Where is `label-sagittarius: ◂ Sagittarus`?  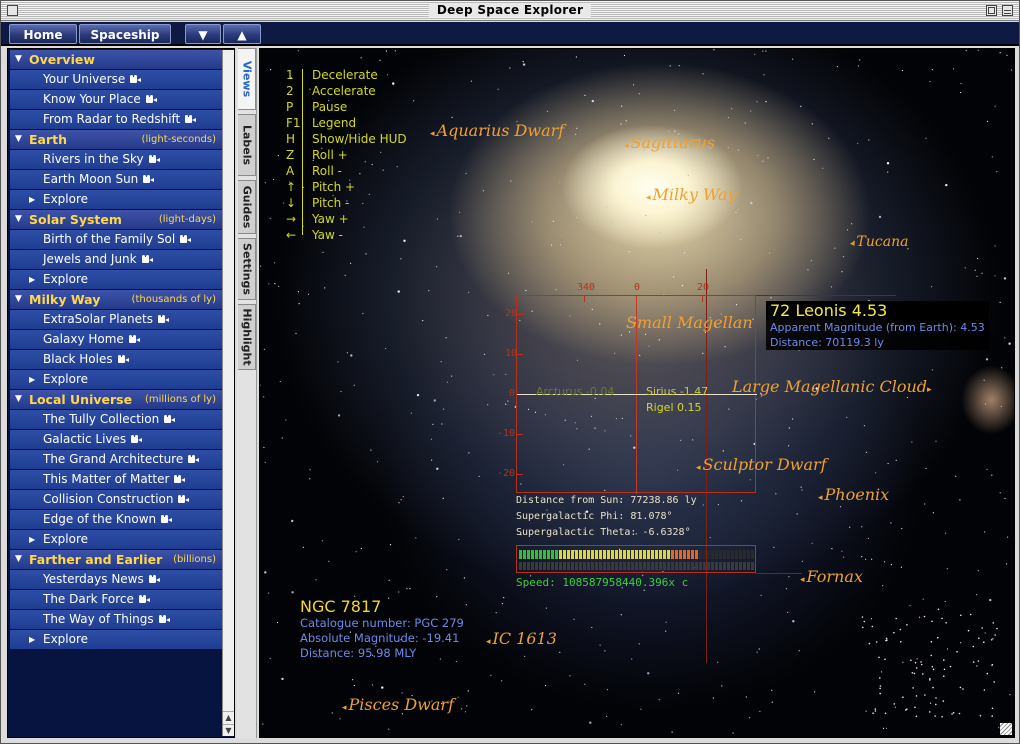
label-sagittarius: ◂ Sagittarus is located at coordinates (669, 142).